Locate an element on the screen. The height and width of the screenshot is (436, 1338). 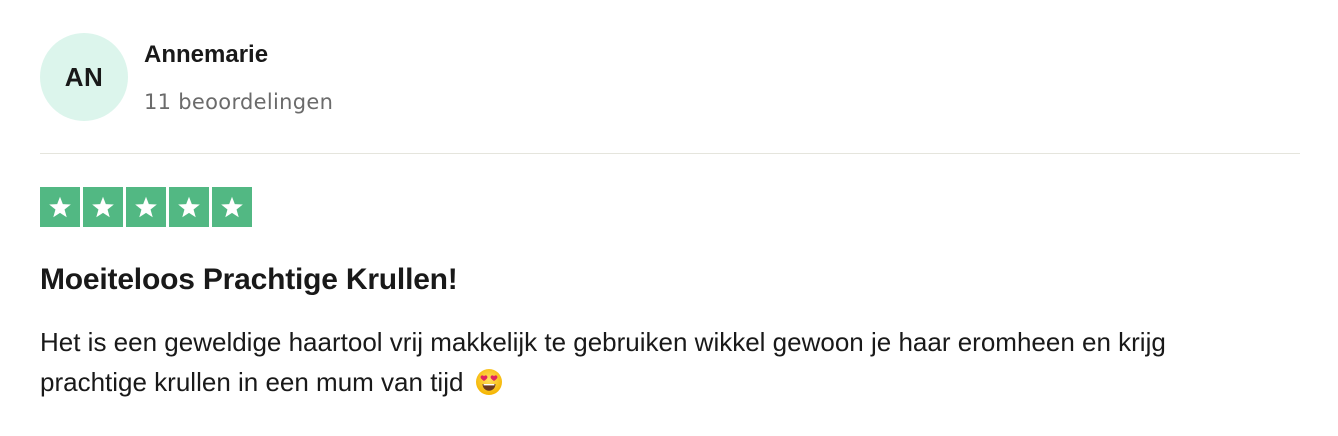
avatar-initials: AN is located at coordinates (84, 76).